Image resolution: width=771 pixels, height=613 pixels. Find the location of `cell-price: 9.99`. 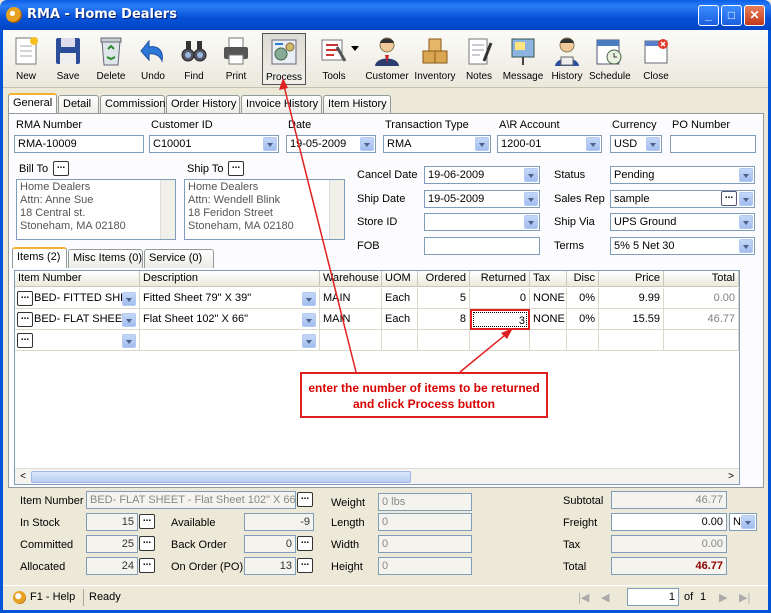

cell-price: 9.99 is located at coordinates (631, 298).